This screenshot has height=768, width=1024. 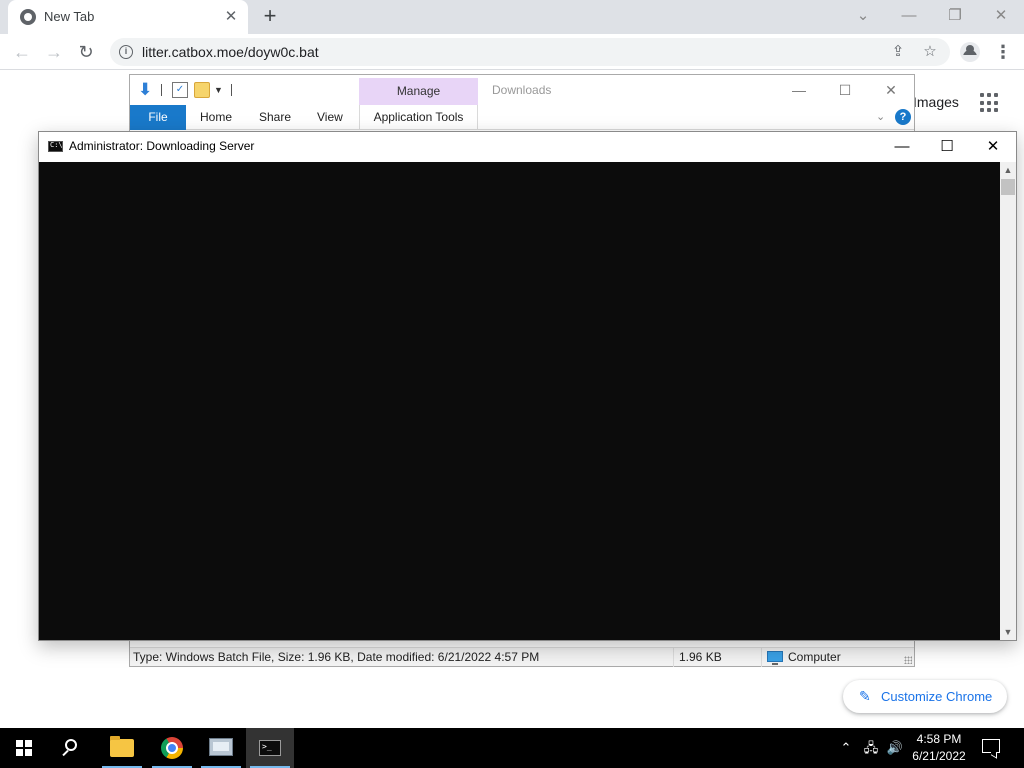 I want to click on tab-search-icon: ⌄, so click(x=863, y=16).